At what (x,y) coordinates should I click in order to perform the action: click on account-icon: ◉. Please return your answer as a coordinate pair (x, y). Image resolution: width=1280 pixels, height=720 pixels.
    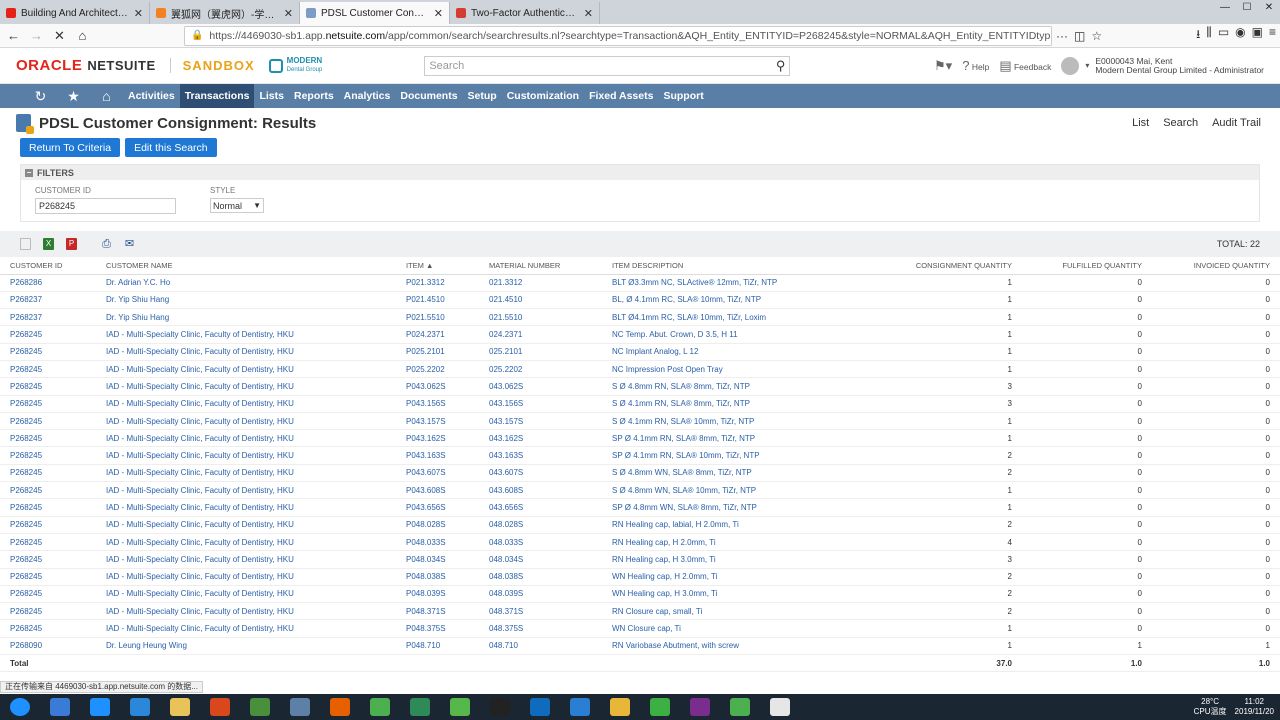
    Looking at the image, I should click on (1240, 35).